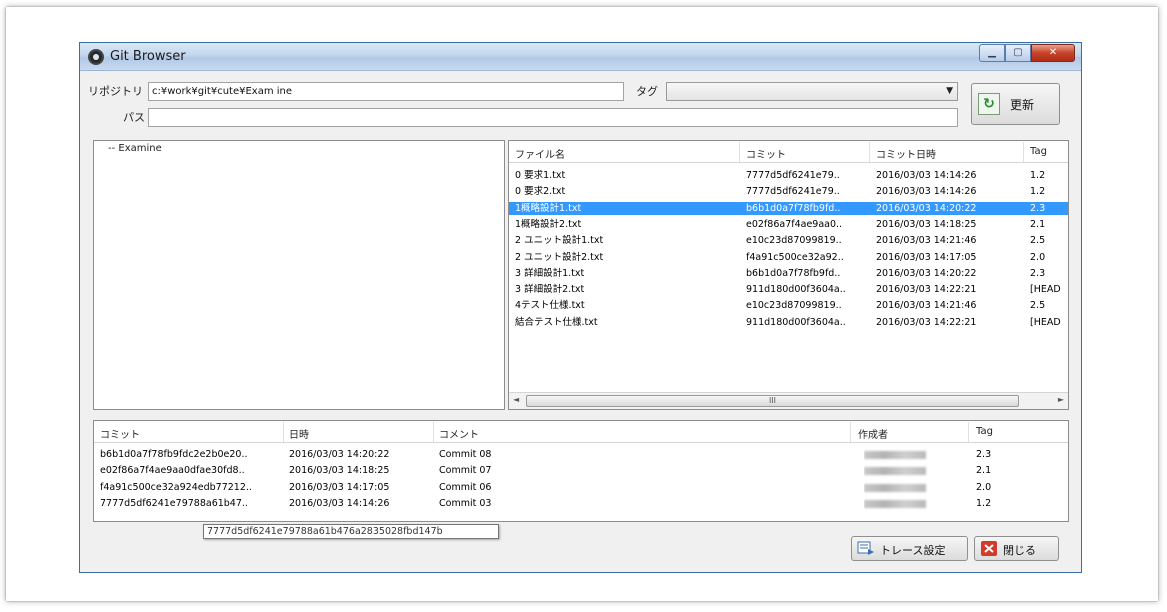 This screenshot has width=1167, height=612. I want to click on commit-date-cell: 2016/03/03 14:17:05, so click(339, 487).